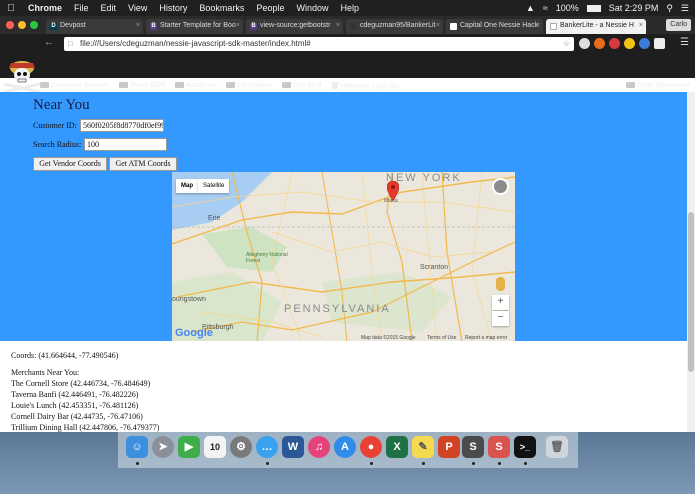 This screenshot has height=494, width=695. What do you see at coordinates (249, 71) in the screenshot?
I see `bookmark-information: Information` at bounding box center [249, 71].